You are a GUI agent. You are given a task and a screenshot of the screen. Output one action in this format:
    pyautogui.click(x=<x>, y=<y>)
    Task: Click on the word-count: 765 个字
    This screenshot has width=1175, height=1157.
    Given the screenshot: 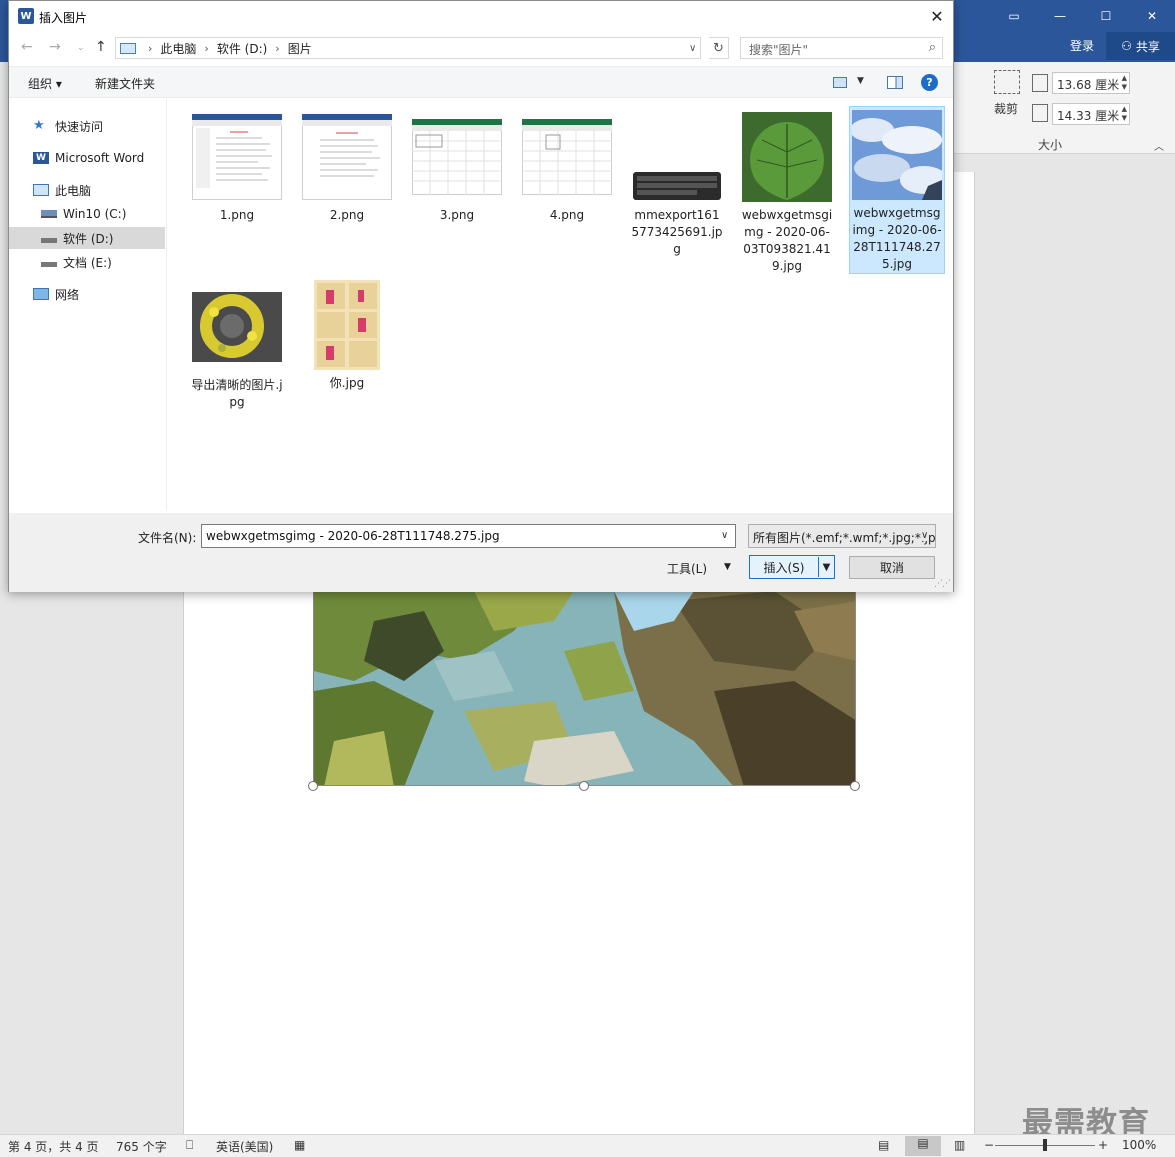 What is the action you would take?
    pyautogui.click(x=141, y=1146)
    